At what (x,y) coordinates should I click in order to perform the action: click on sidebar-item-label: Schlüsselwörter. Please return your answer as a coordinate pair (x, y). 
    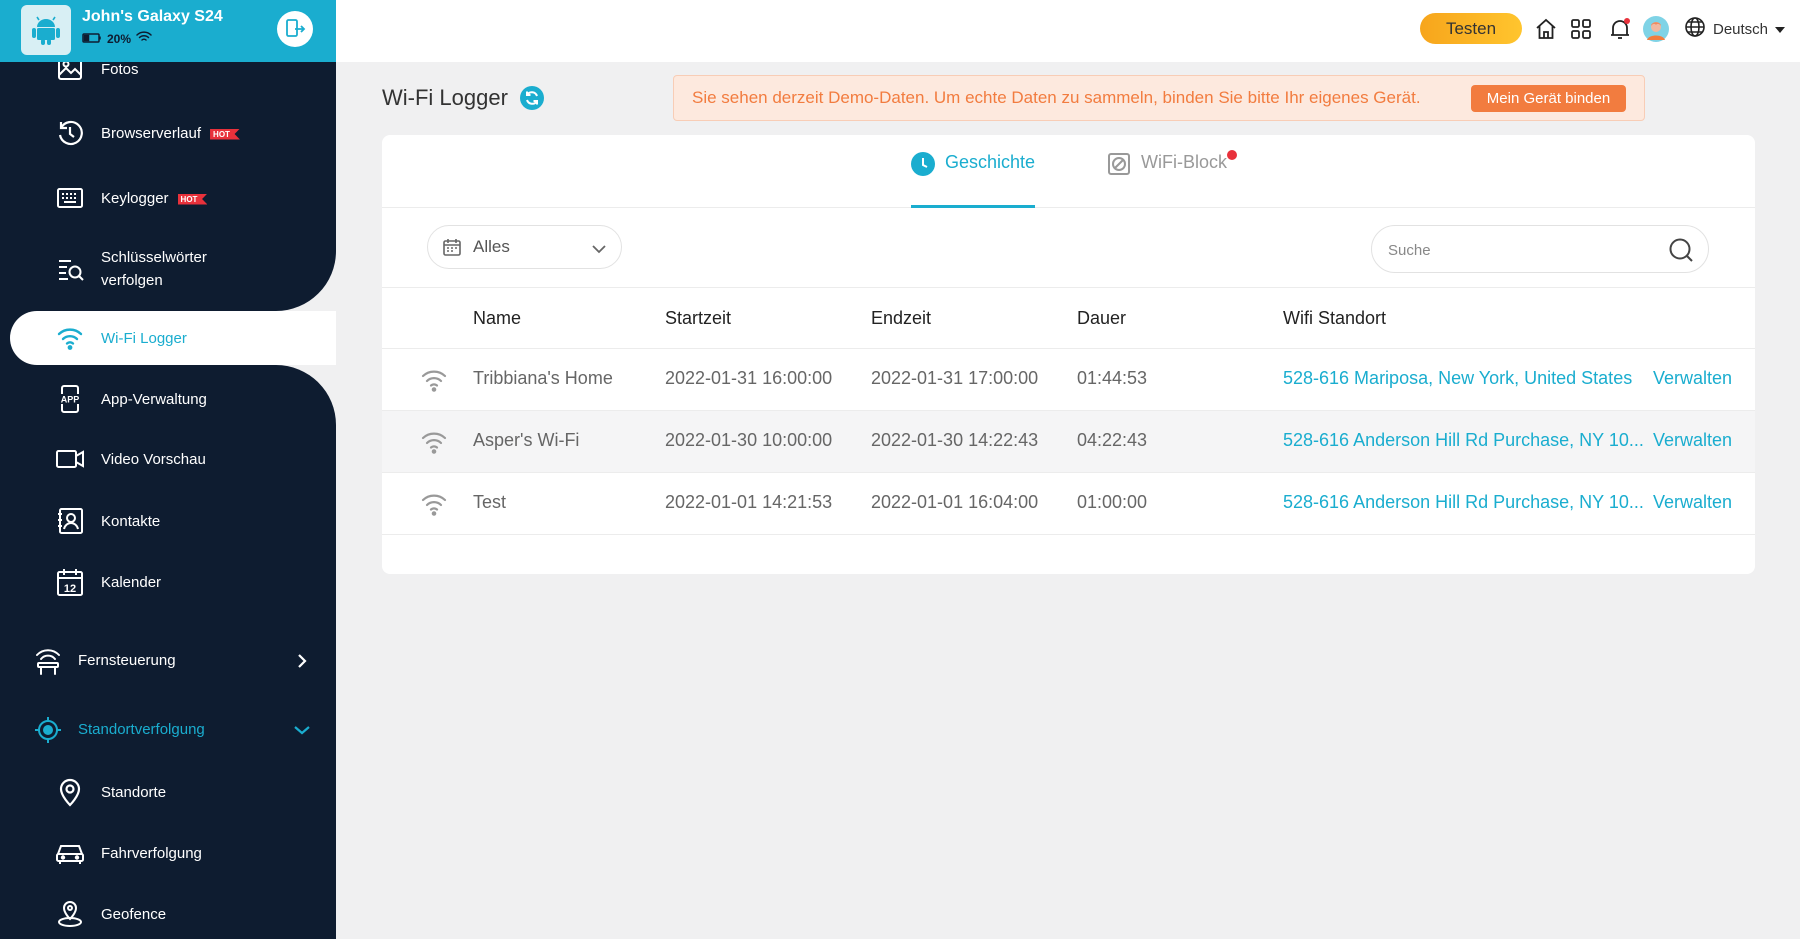
    Looking at the image, I should click on (154, 257).